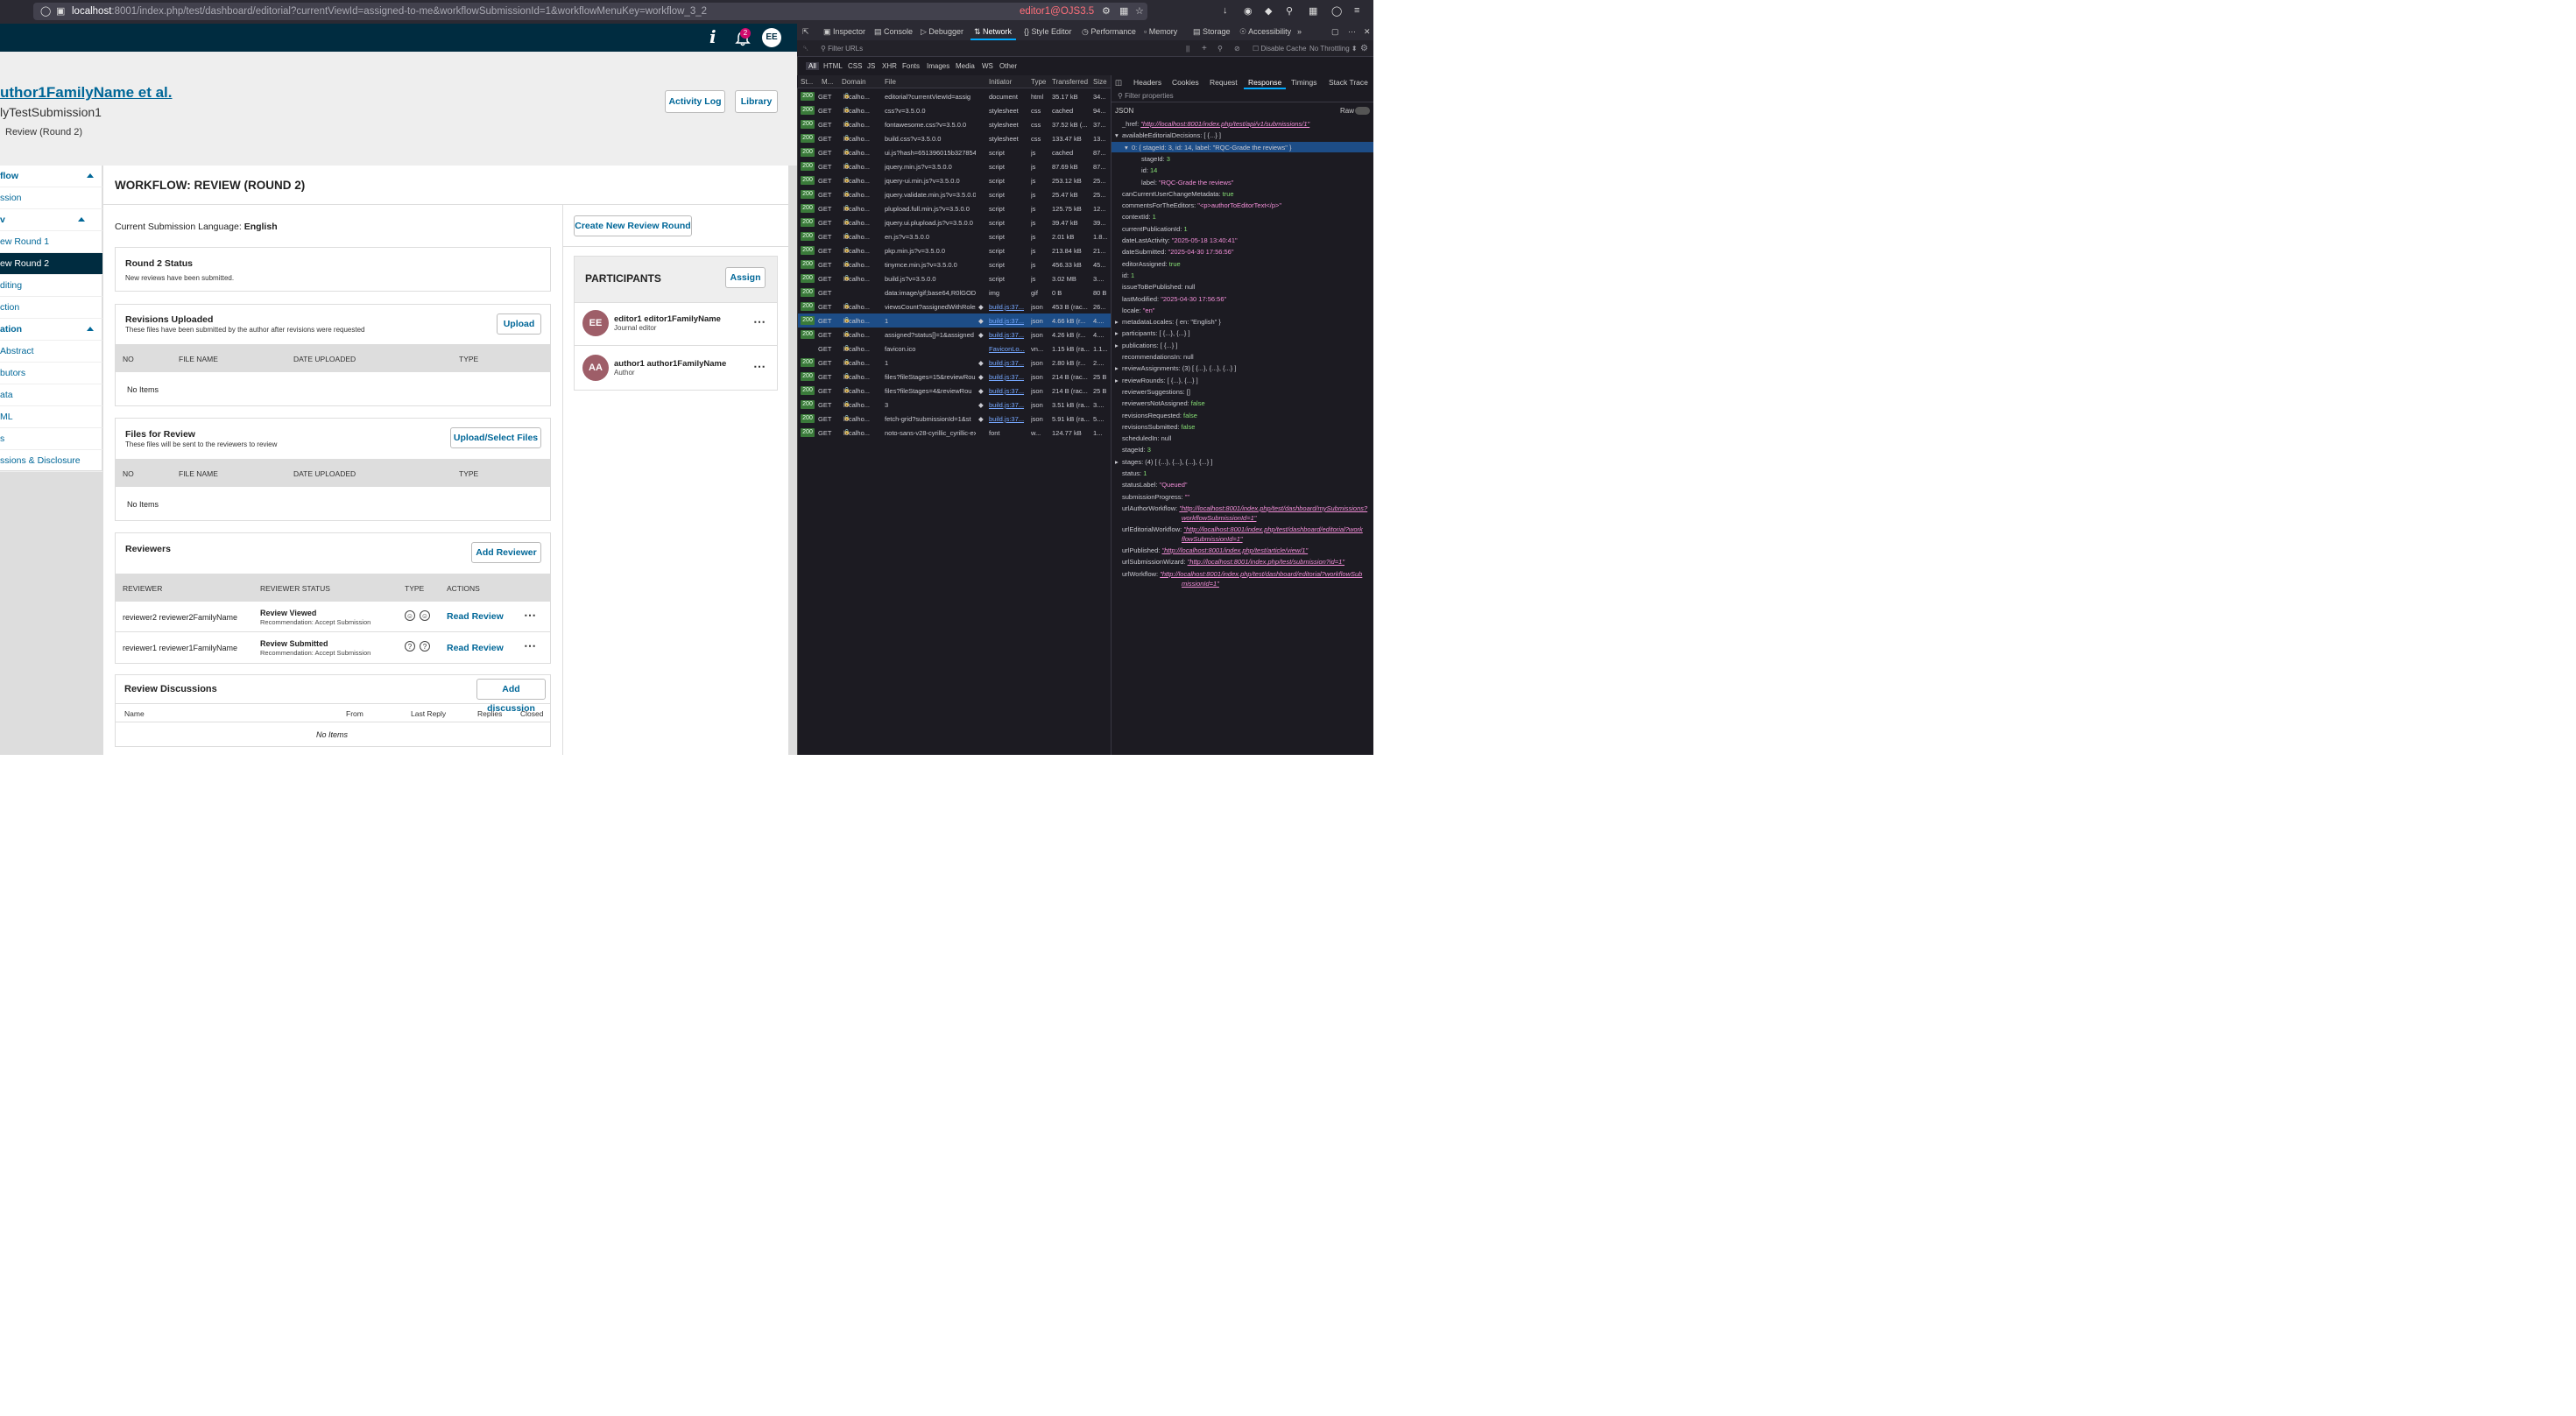 The image size is (2576, 1416). What do you see at coordinates (1220, 49) in the screenshot?
I see `search-icon: ⚲` at bounding box center [1220, 49].